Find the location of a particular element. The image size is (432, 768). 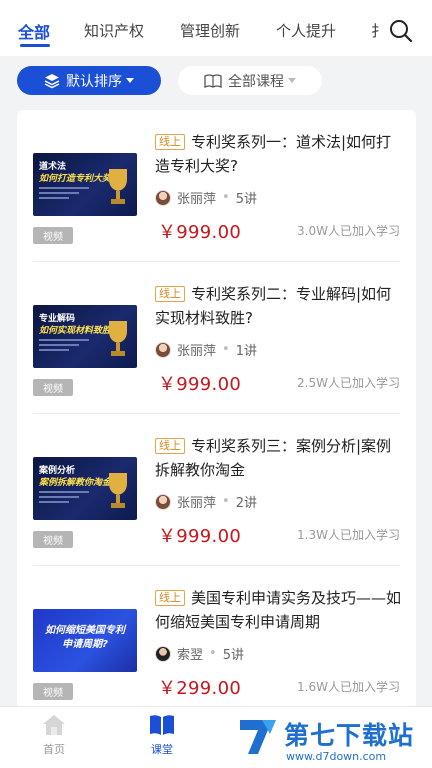

course-thumbnail: 如何缩短美国专利 申请周期? is located at coordinates (85, 640).